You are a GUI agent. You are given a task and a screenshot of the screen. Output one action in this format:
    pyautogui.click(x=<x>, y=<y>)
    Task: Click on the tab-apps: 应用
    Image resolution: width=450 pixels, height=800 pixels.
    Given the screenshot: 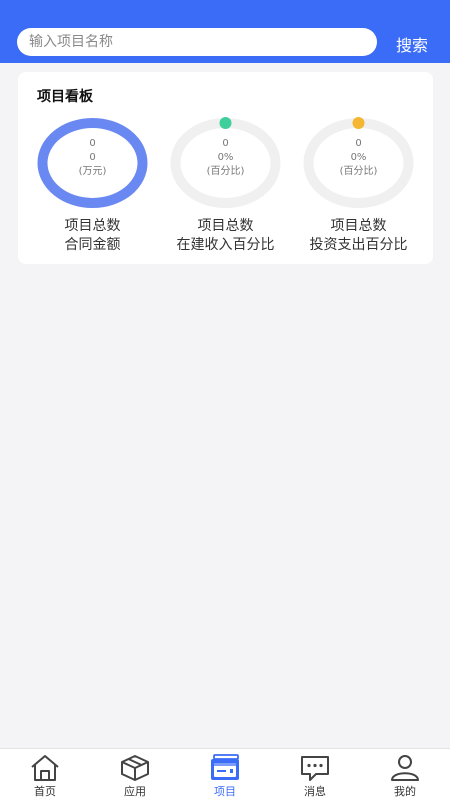 What is the action you would take?
    pyautogui.click(x=135, y=774)
    